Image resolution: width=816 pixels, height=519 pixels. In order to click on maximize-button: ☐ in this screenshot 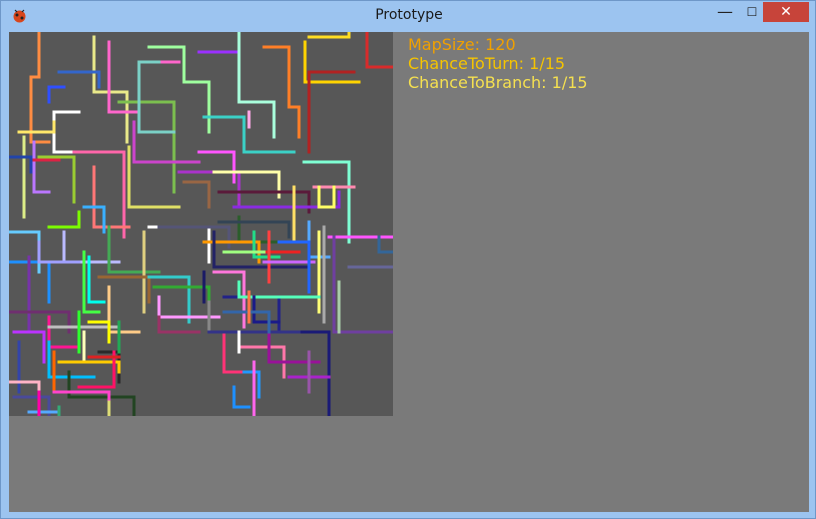, I will do `click(752, 12)`.